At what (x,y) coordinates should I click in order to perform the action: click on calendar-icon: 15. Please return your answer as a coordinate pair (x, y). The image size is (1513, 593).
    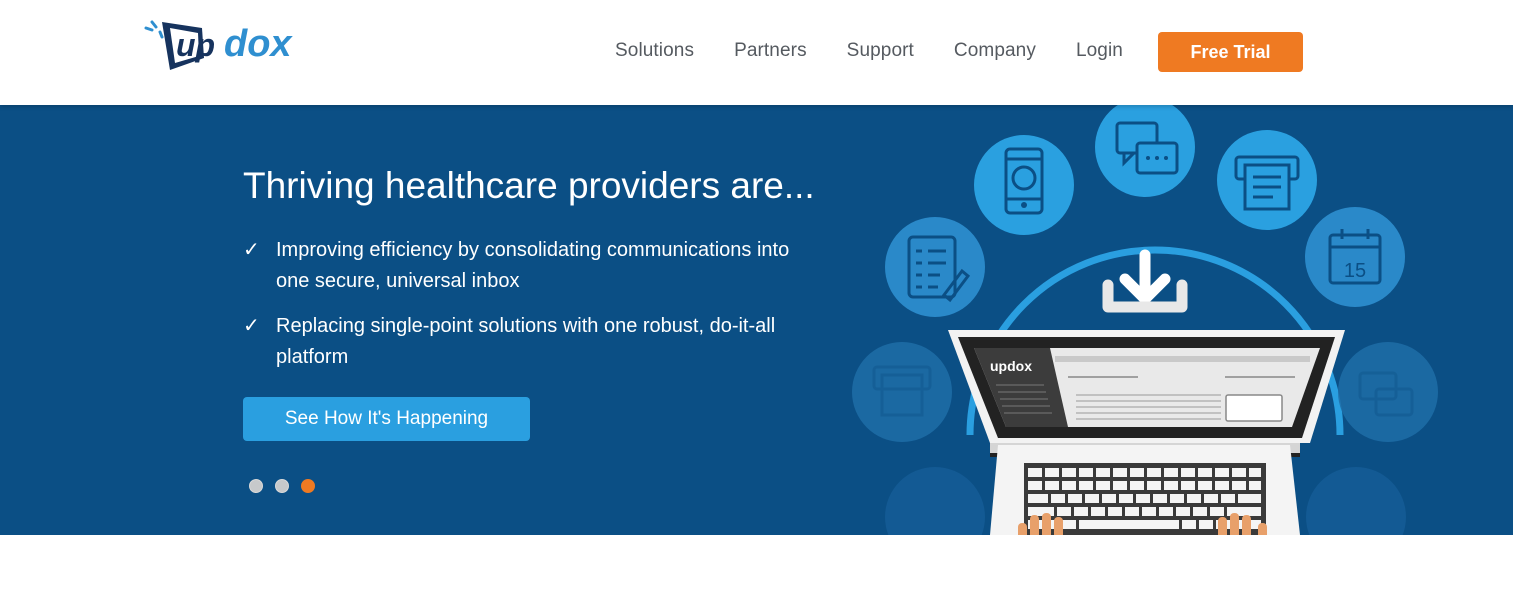
    Looking at the image, I should click on (1355, 257).